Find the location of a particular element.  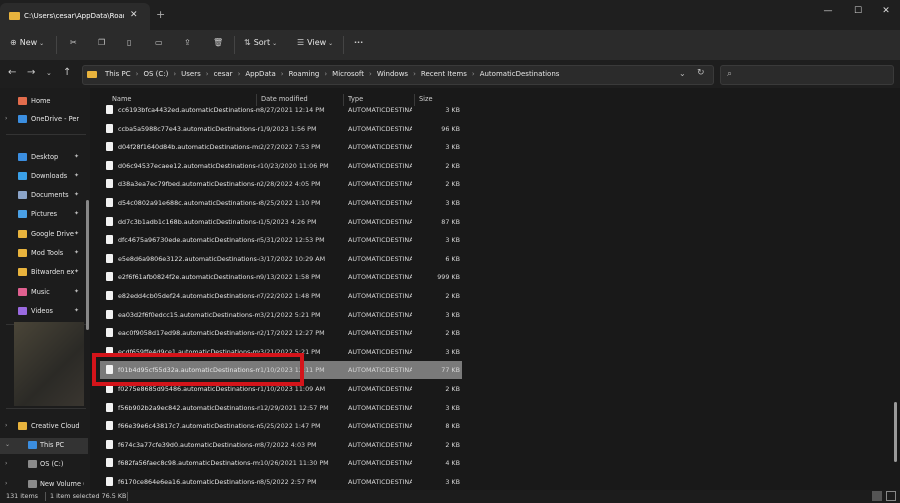

tiles-view-icon is located at coordinates (891, 496).